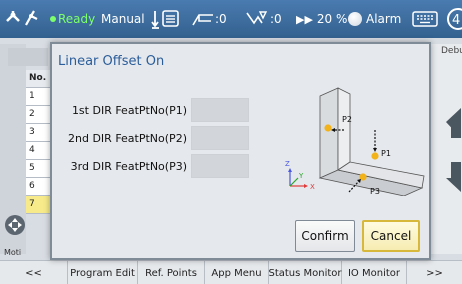 This screenshot has height=284, width=462. I want to click on feature-points-diagram: P2 P1 P3 Z Y X, so click(355, 141).